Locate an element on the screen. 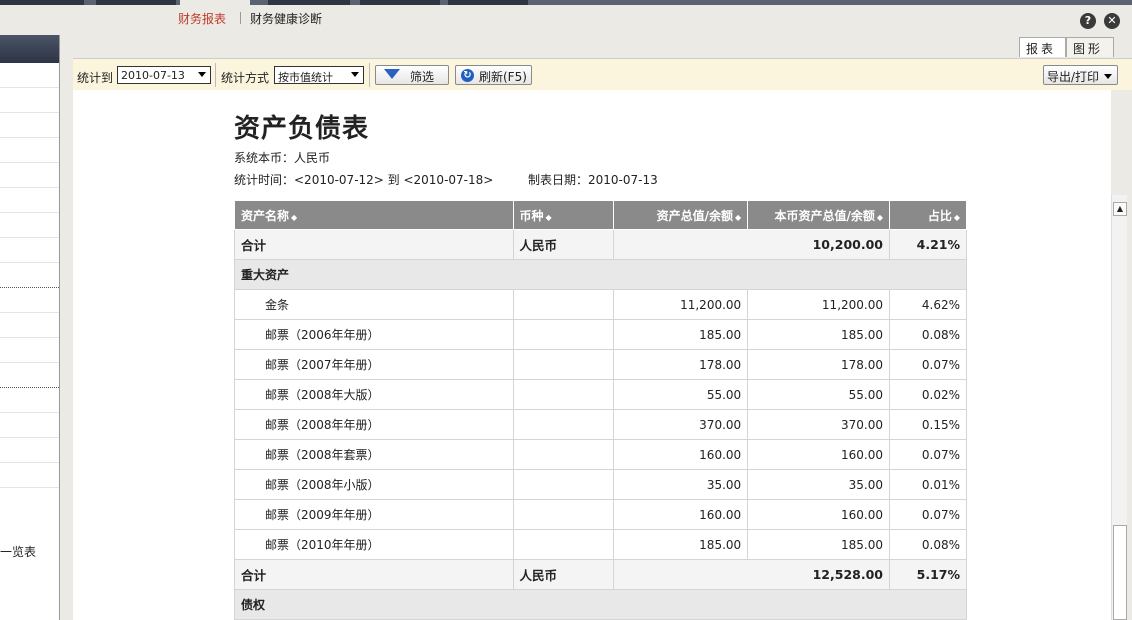  left-sidebar: 一览表 is located at coordinates (30, 327).